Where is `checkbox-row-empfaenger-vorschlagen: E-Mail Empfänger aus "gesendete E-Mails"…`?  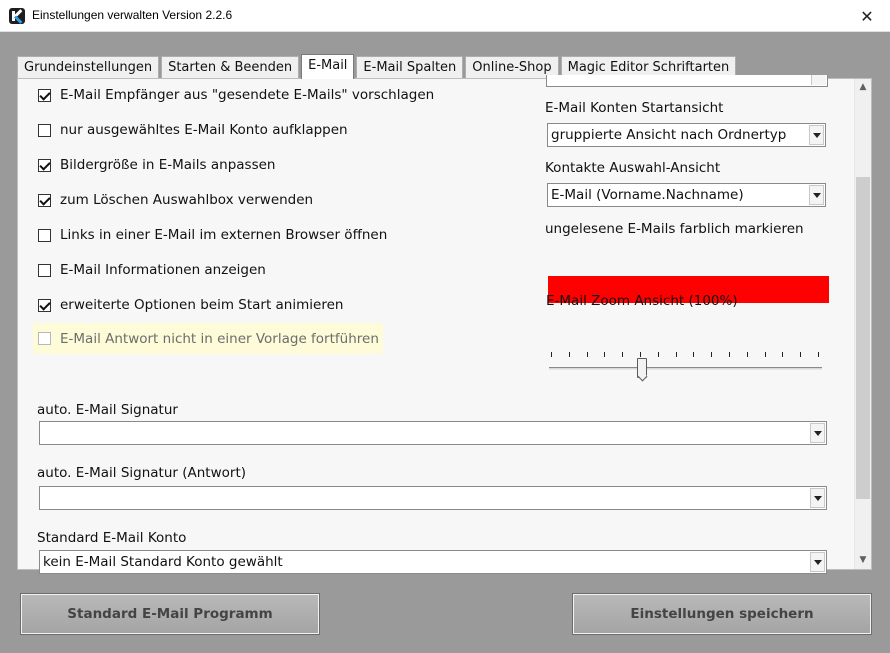
checkbox-row-empfaenger-vorschlagen: E-Mail Empfänger aus "gesendete E-Mails"… is located at coordinates (236, 95).